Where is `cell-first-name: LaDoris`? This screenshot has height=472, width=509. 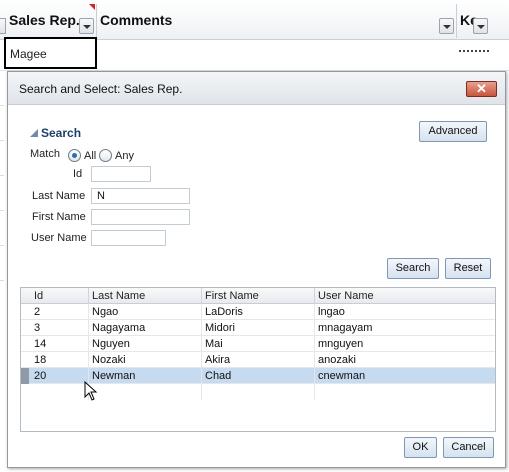
cell-first-name: LaDoris is located at coordinates (224, 312).